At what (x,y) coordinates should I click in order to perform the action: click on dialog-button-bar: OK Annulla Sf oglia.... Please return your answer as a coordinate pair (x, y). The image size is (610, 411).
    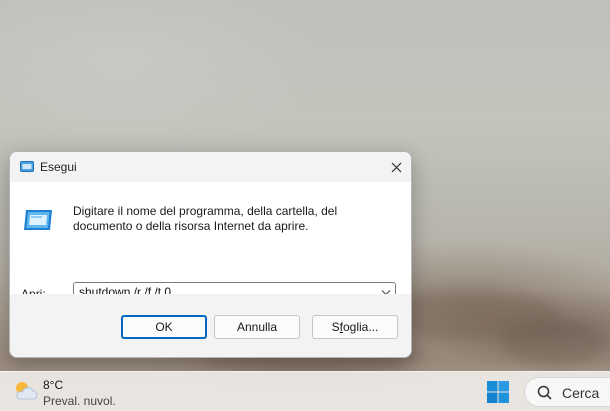
    Looking at the image, I should click on (210, 325).